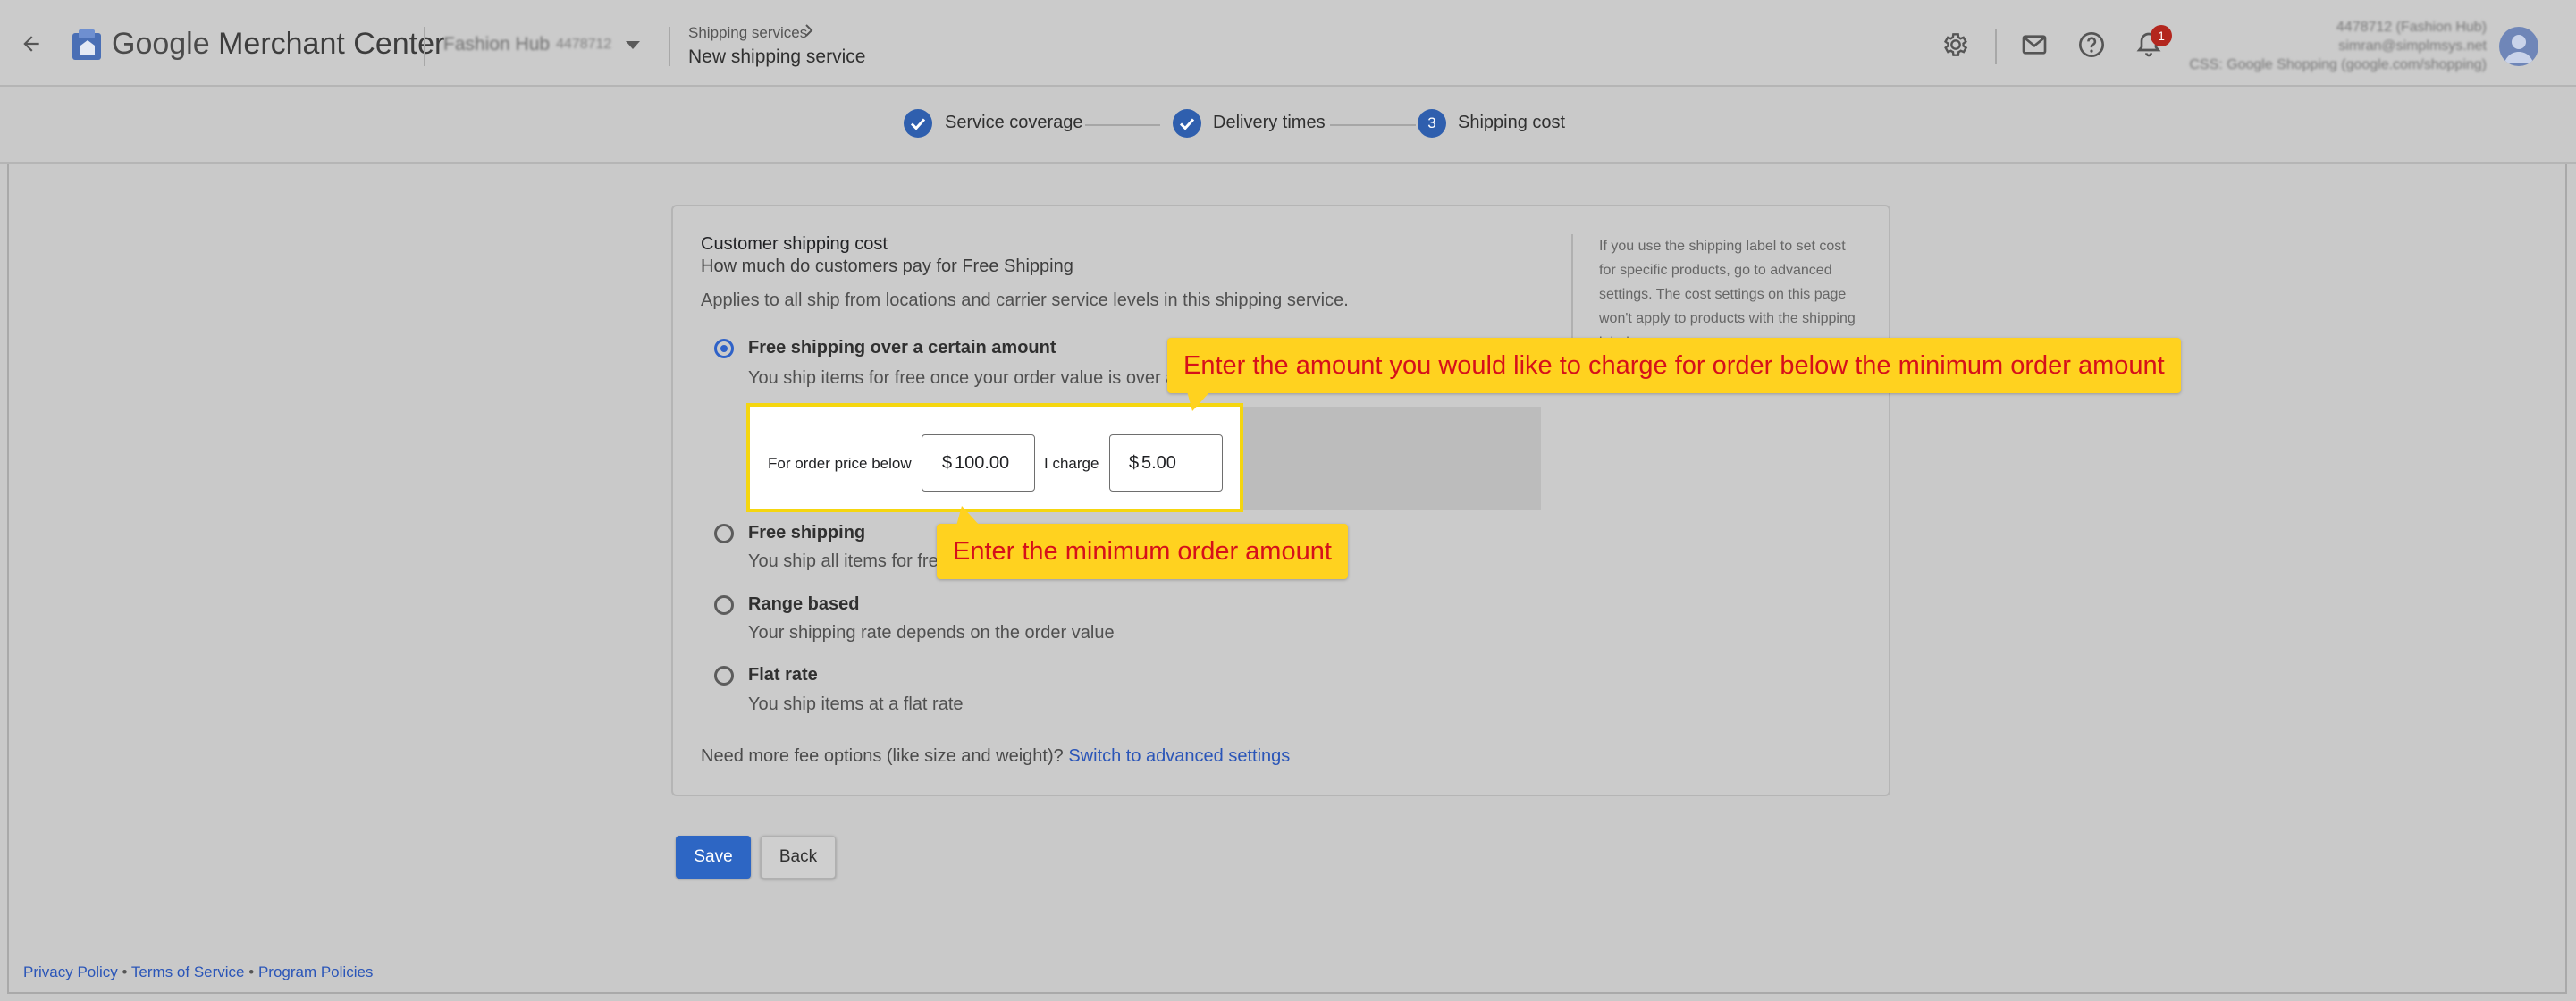  What do you see at coordinates (584, 45) in the screenshot?
I see `account-id: 4478712` at bounding box center [584, 45].